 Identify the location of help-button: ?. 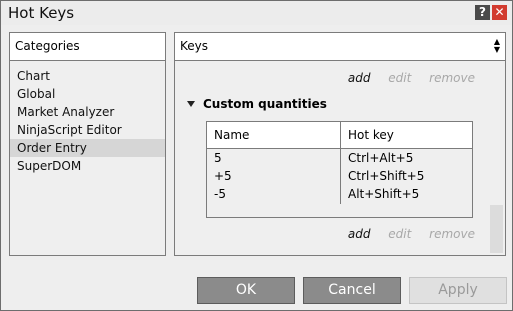
(482, 12).